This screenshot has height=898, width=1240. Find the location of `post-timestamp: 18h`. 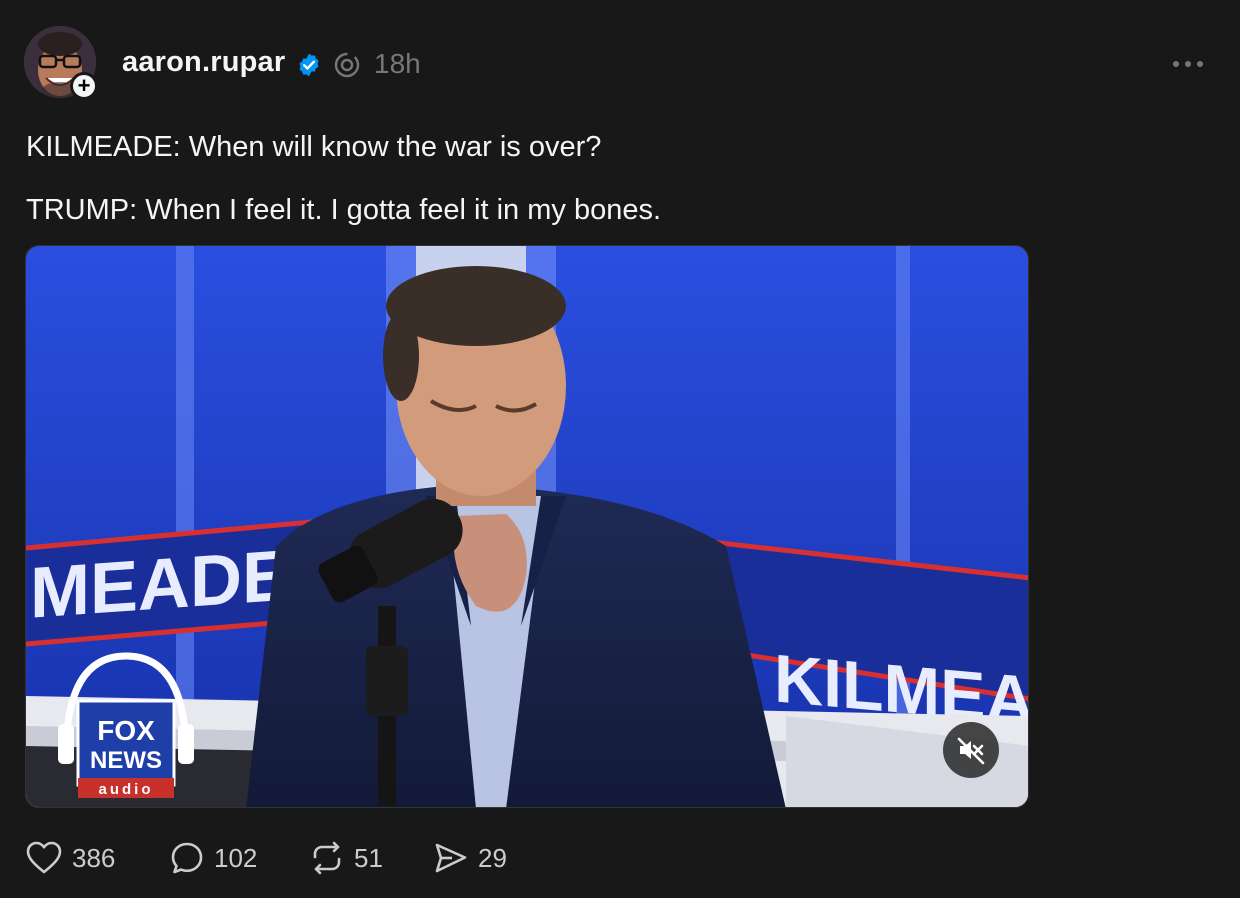

post-timestamp: 18h is located at coordinates (397, 63).